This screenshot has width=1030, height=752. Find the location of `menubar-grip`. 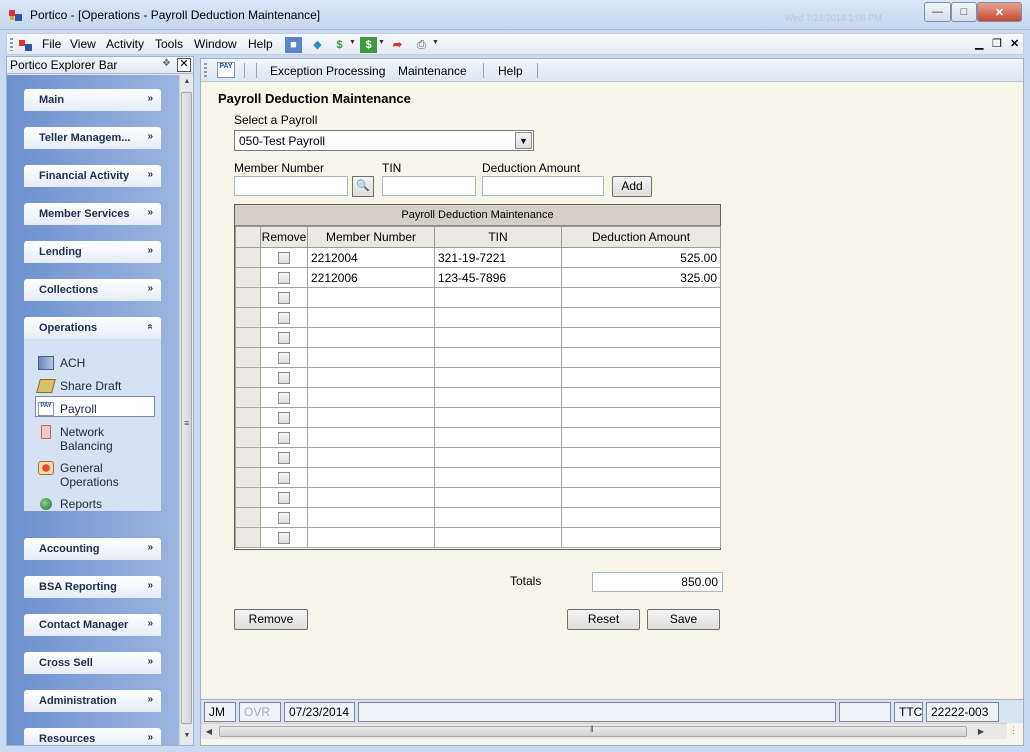

menubar-grip is located at coordinates (11, 44).